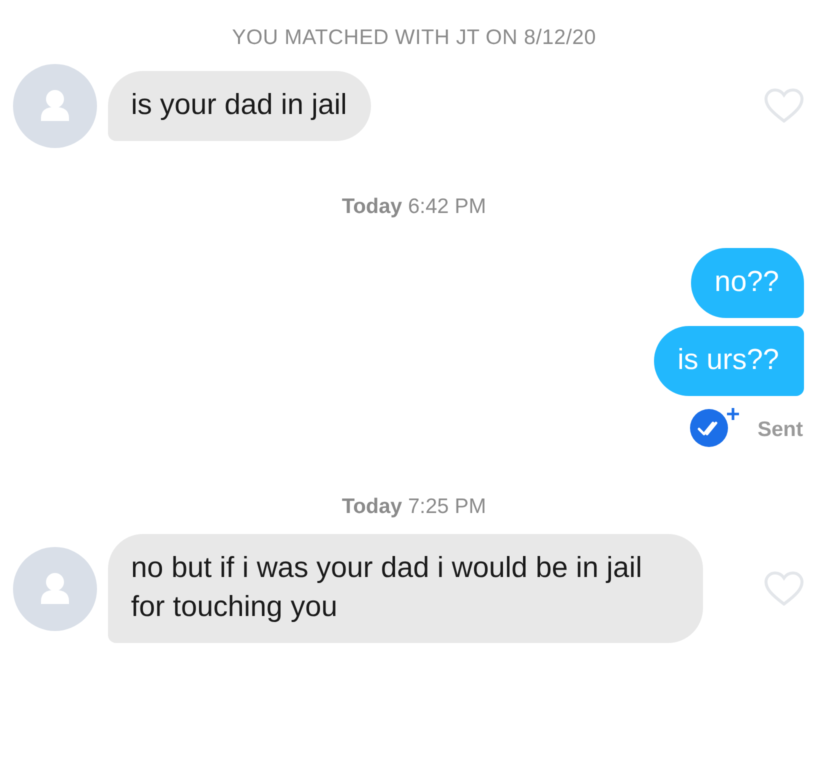  What do you see at coordinates (239, 106) in the screenshot?
I see `message-bubble: is your dad in jail` at bounding box center [239, 106].